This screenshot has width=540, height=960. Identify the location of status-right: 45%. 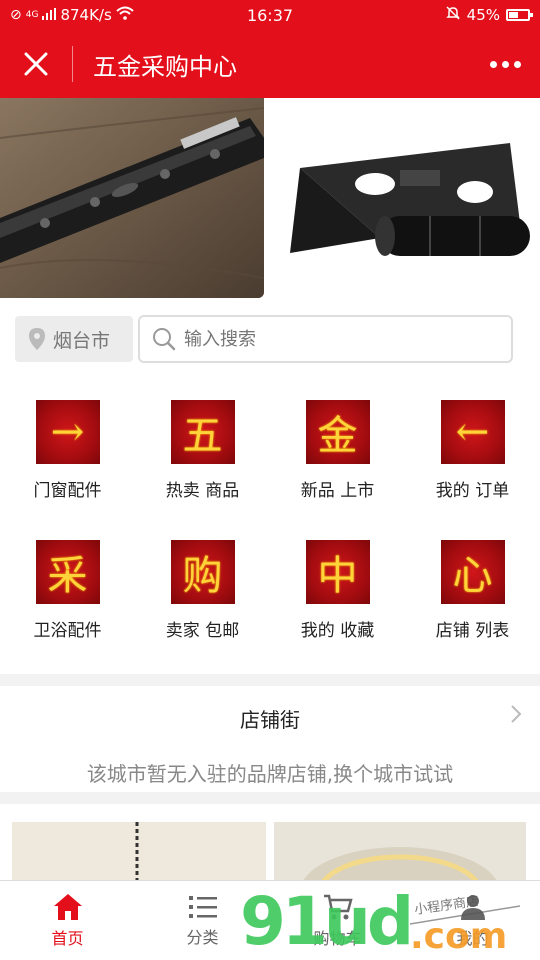
(446, 15).